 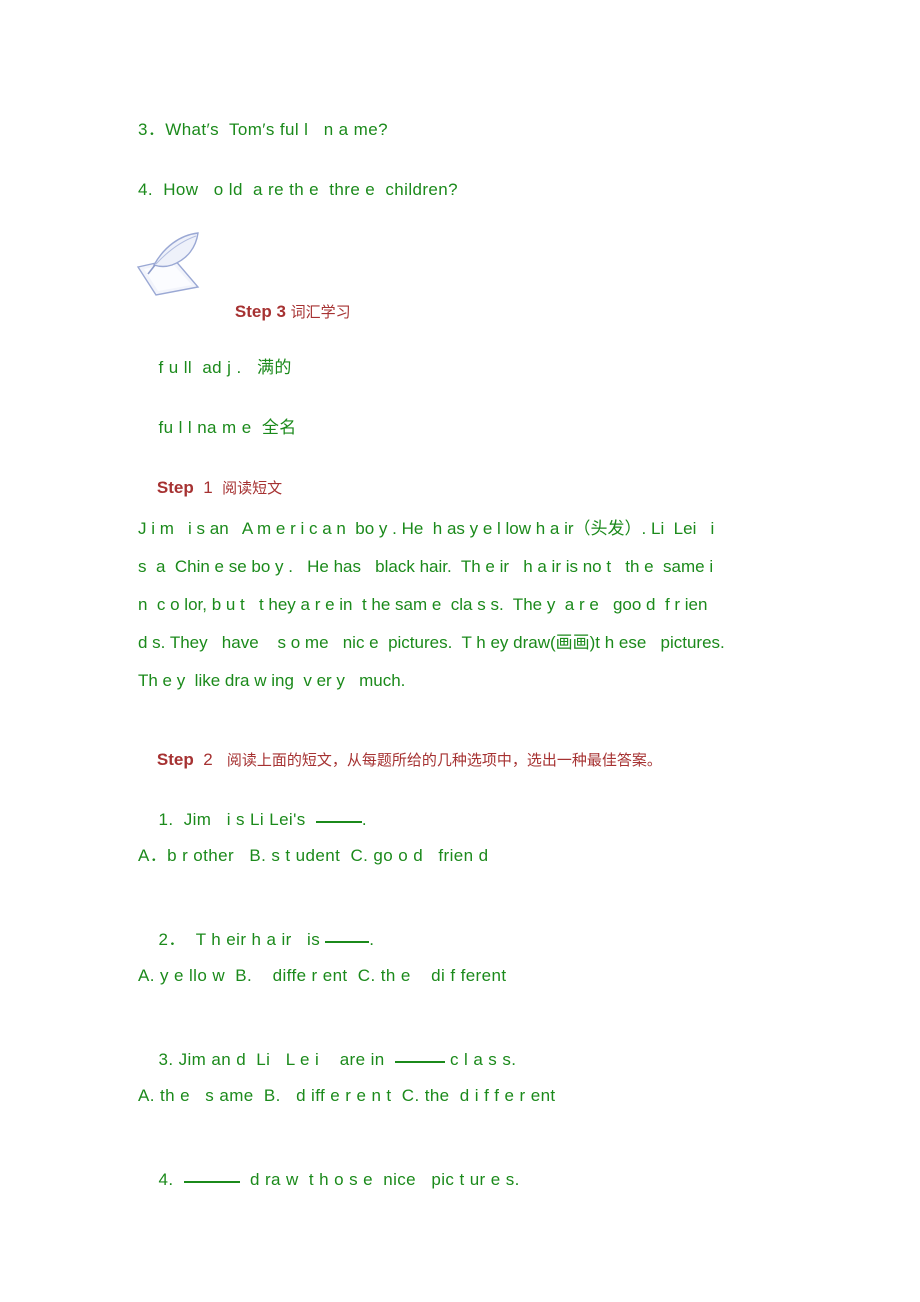 I want to click on question-line-3: 3．What′s Tom′s ful l n a me?, so click(x=263, y=129).